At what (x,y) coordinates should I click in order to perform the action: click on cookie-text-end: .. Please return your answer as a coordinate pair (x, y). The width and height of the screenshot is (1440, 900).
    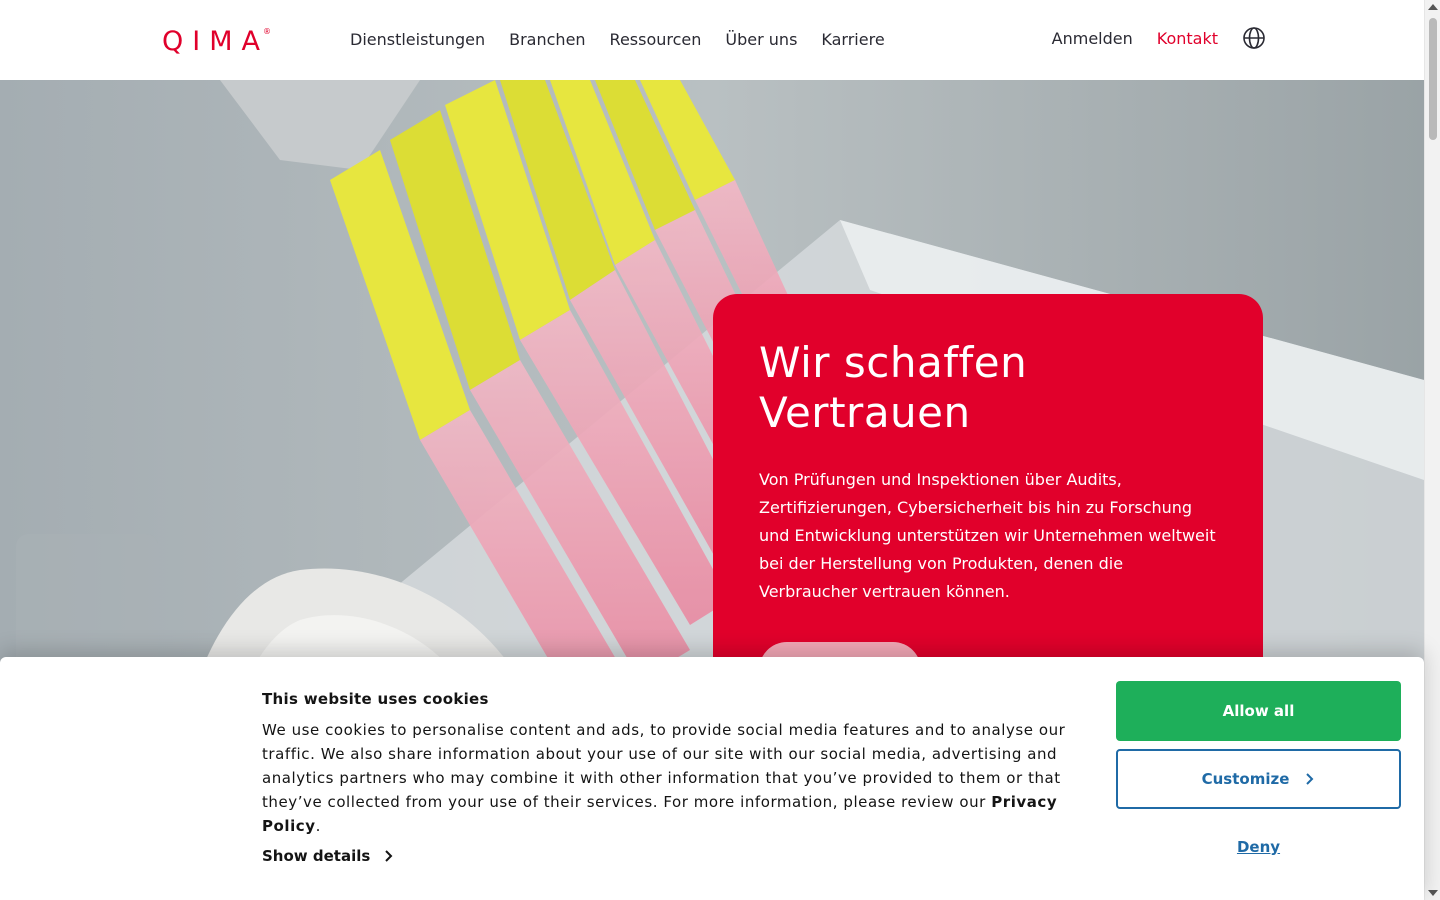
    Looking at the image, I should click on (318, 826).